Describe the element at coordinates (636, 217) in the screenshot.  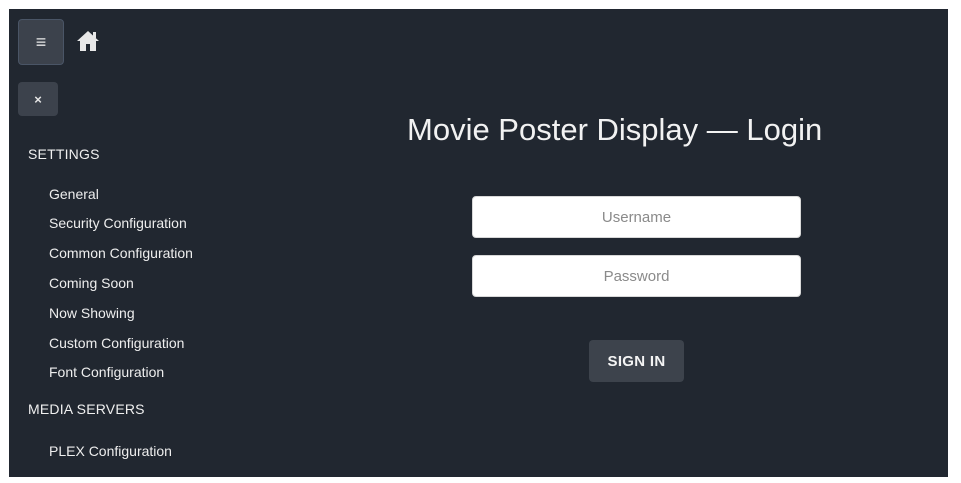
I see `username-input` at that location.